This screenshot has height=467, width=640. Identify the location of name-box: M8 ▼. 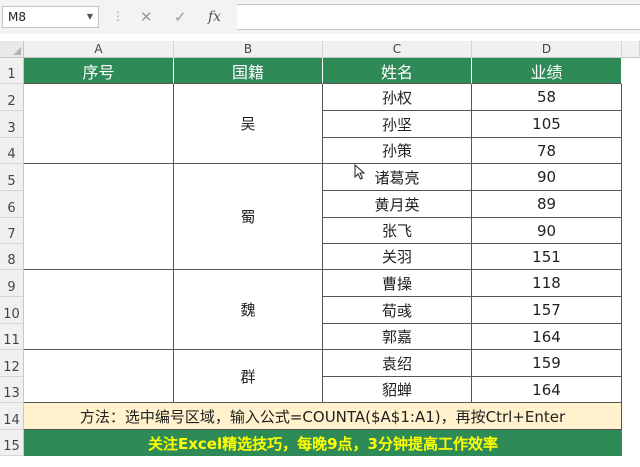
(50, 17).